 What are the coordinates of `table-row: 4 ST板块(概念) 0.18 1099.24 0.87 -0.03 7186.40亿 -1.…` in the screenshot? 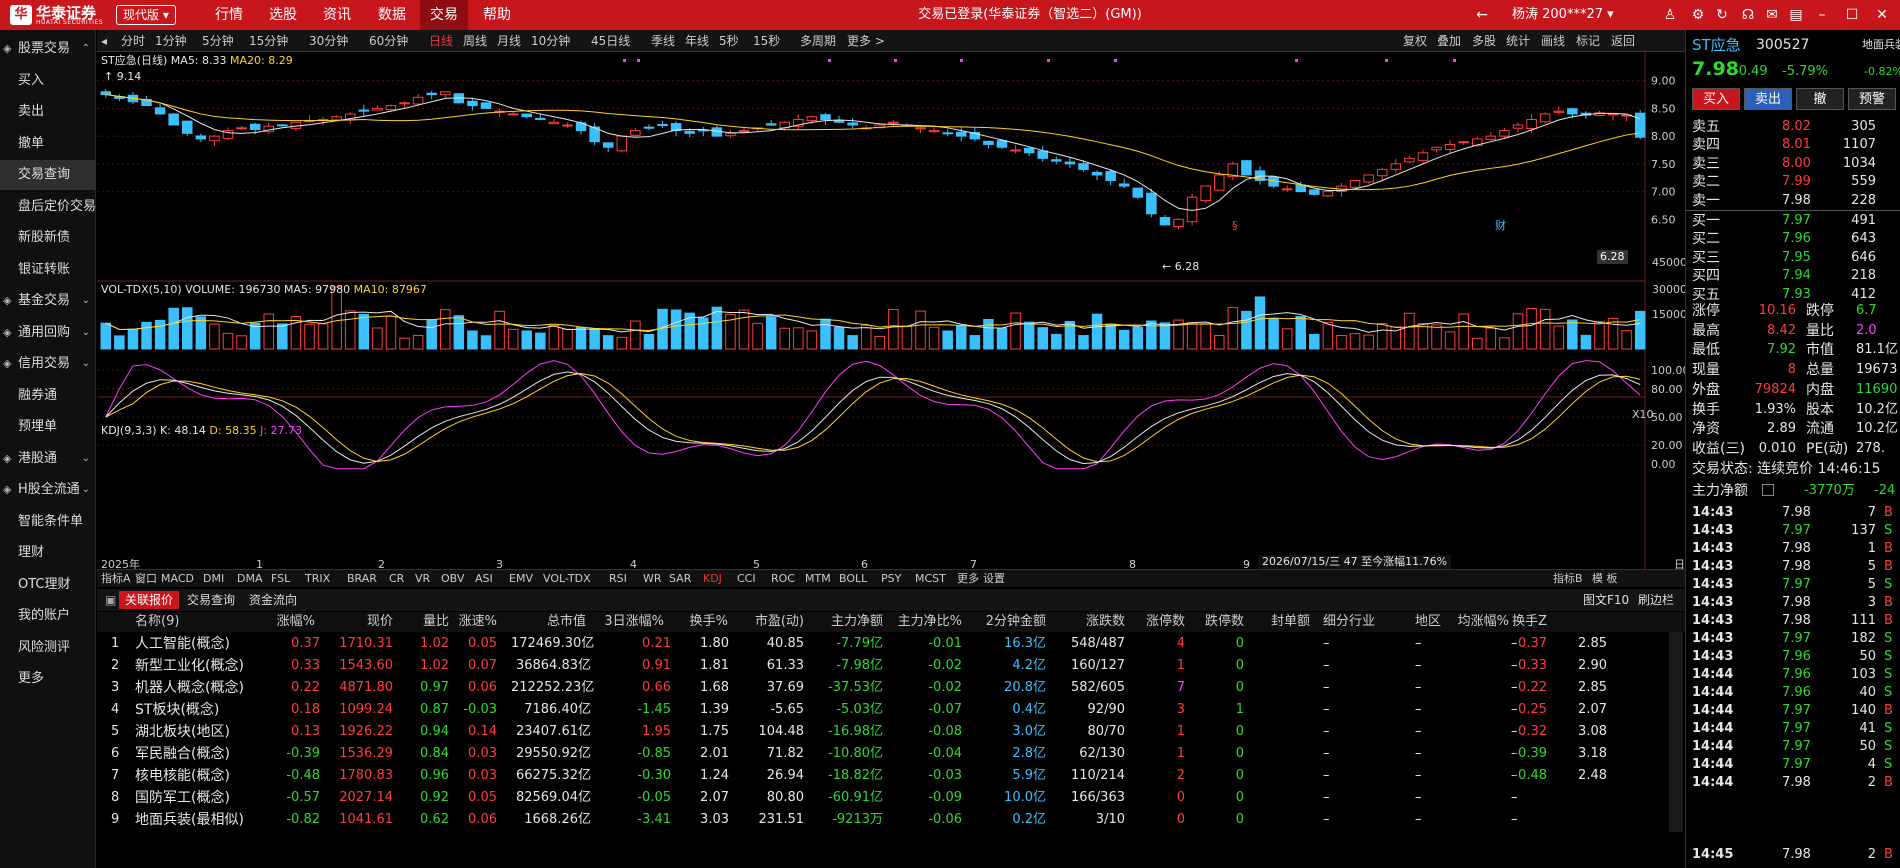 It's located at (883, 710).